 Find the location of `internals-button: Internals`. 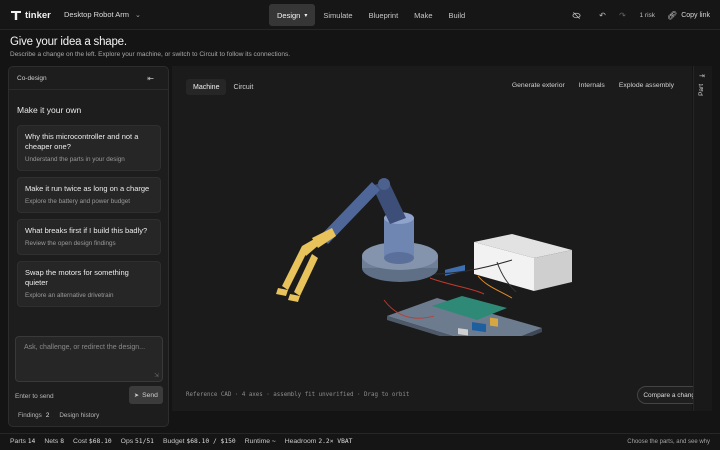

internals-button: Internals is located at coordinates (592, 85).